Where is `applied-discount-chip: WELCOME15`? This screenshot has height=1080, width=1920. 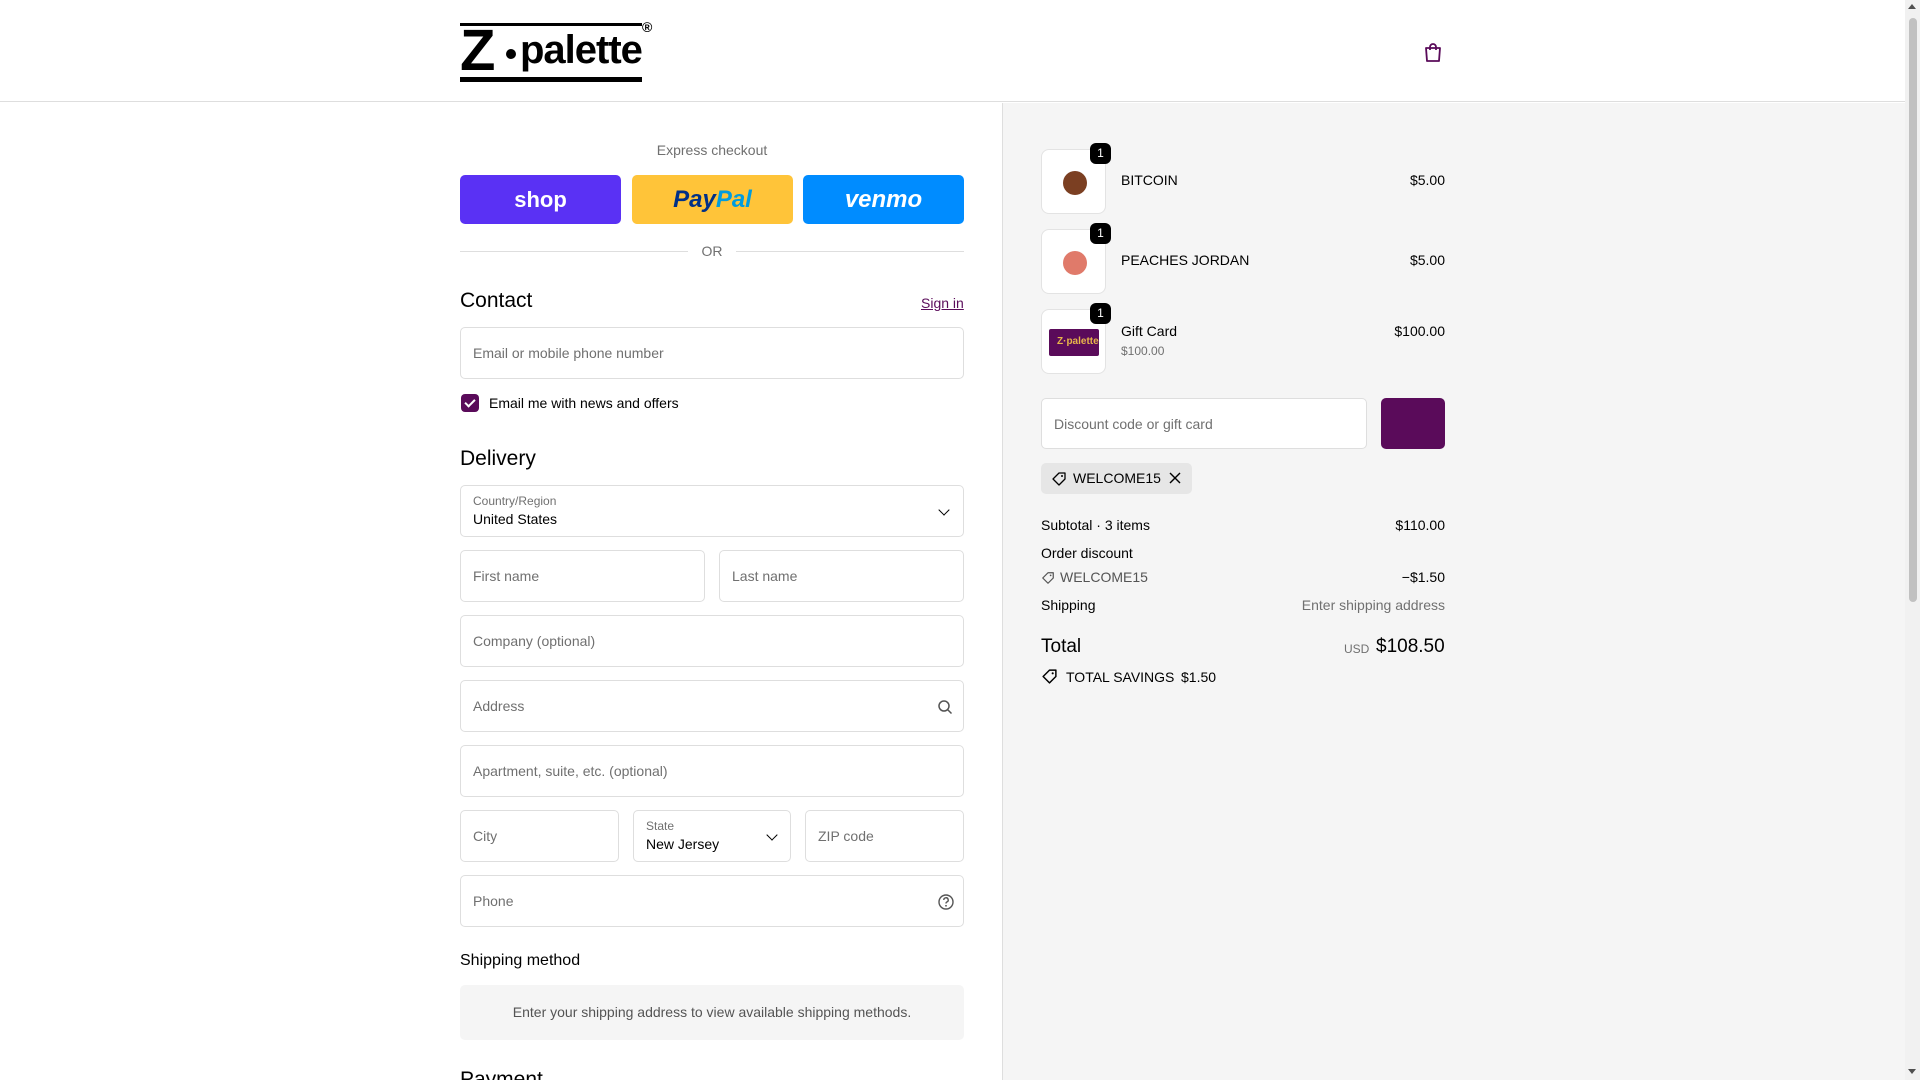
applied-discount-chip: WELCOME15 is located at coordinates (1116, 478).